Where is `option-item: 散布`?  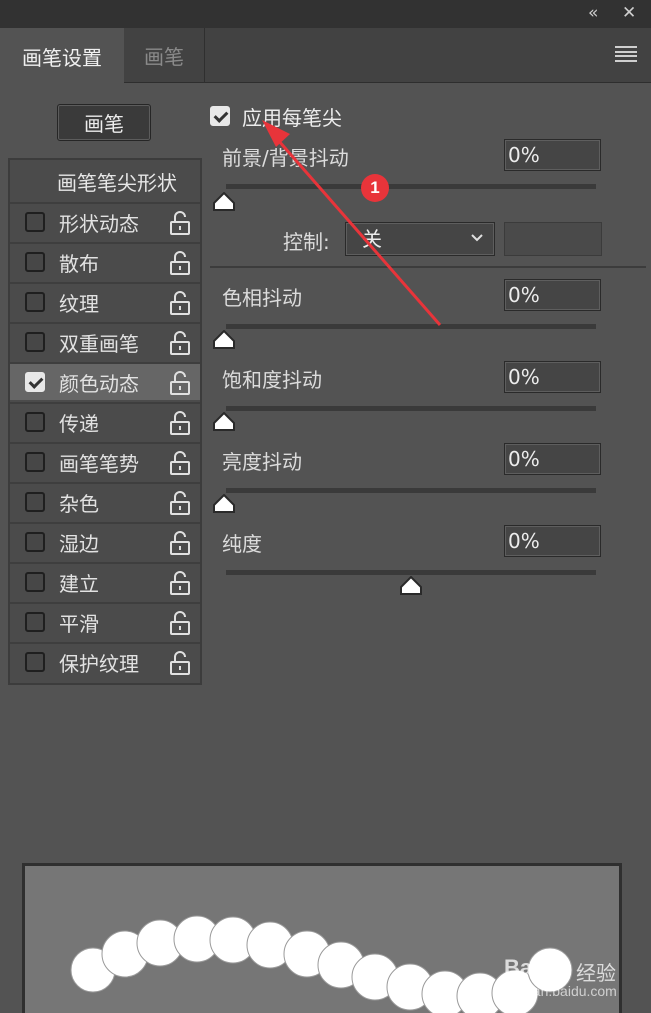
option-item: 散布 is located at coordinates (105, 261).